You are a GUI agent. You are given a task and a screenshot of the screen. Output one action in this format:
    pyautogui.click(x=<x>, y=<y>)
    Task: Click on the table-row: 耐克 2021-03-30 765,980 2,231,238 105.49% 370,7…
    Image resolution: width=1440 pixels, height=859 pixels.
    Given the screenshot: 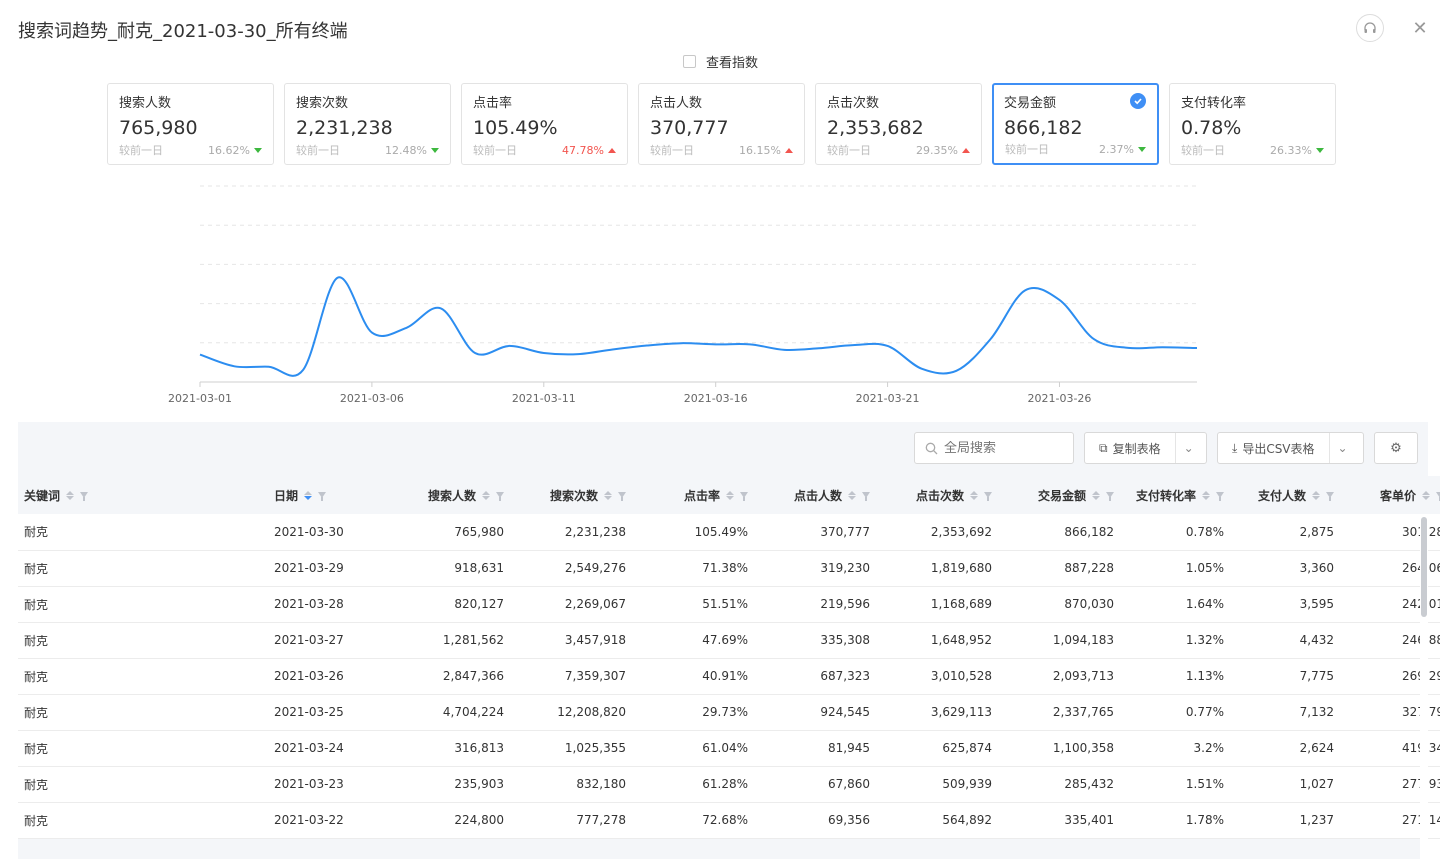 What is the action you would take?
    pyautogui.click(x=729, y=532)
    